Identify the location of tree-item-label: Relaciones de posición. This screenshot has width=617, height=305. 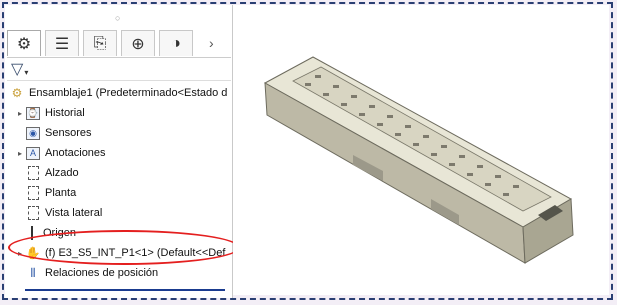
(102, 273).